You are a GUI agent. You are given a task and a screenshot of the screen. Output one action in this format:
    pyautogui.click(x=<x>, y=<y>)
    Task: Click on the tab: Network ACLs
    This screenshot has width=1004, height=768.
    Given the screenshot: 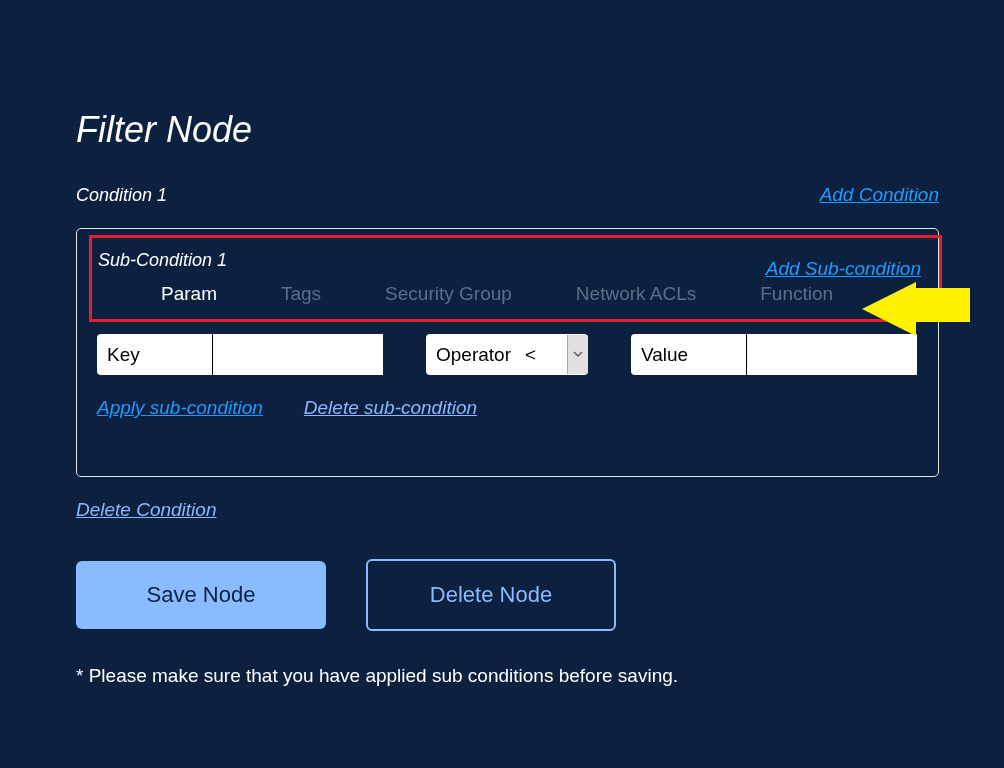 What is the action you would take?
    pyautogui.click(x=636, y=294)
    